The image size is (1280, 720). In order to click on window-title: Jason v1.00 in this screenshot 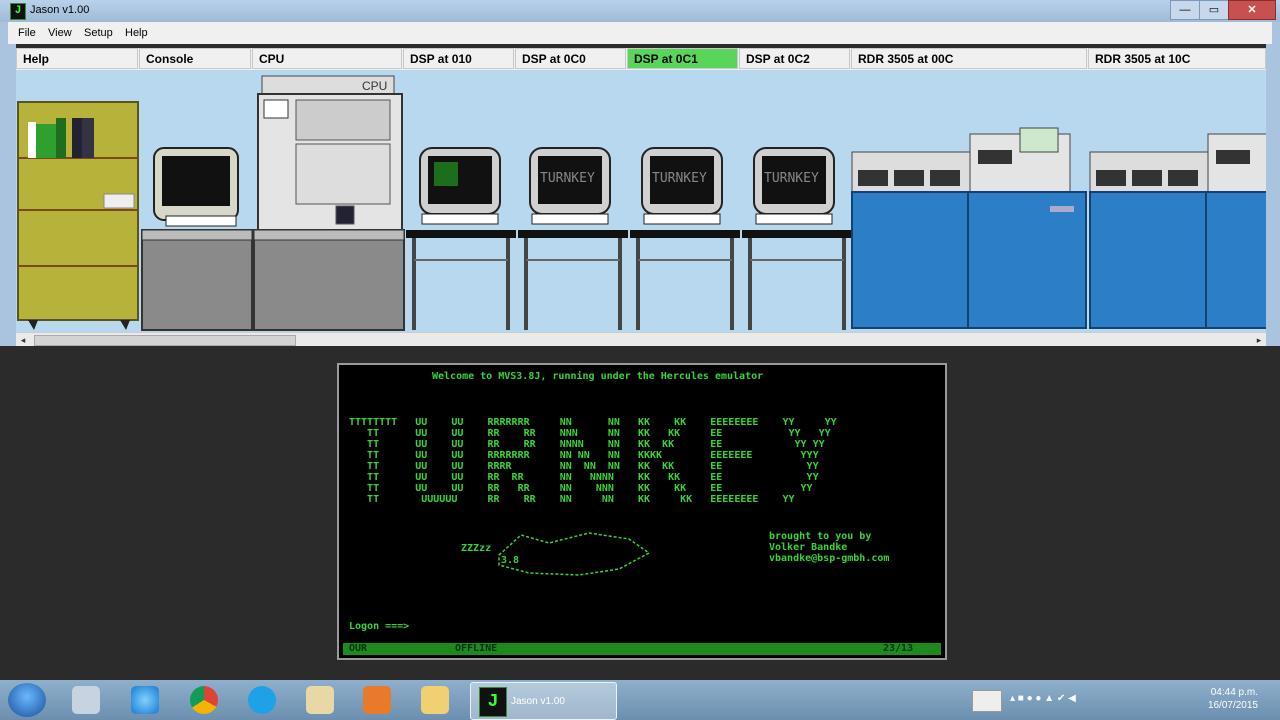, I will do `click(60, 10)`.